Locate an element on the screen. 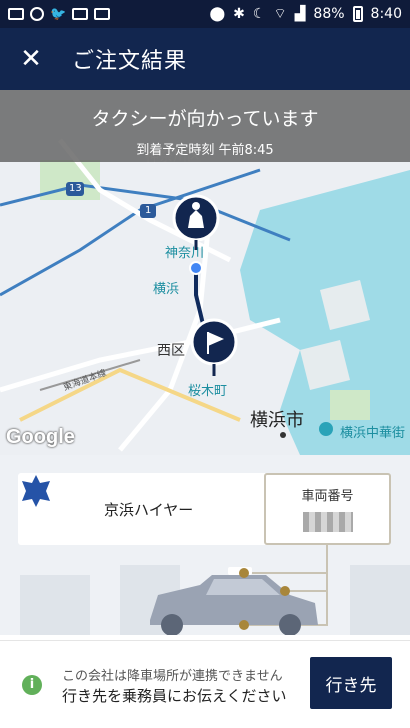 This screenshot has height=728, width=410. twitter-icon: 🐦 is located at coordinates (58, 14).